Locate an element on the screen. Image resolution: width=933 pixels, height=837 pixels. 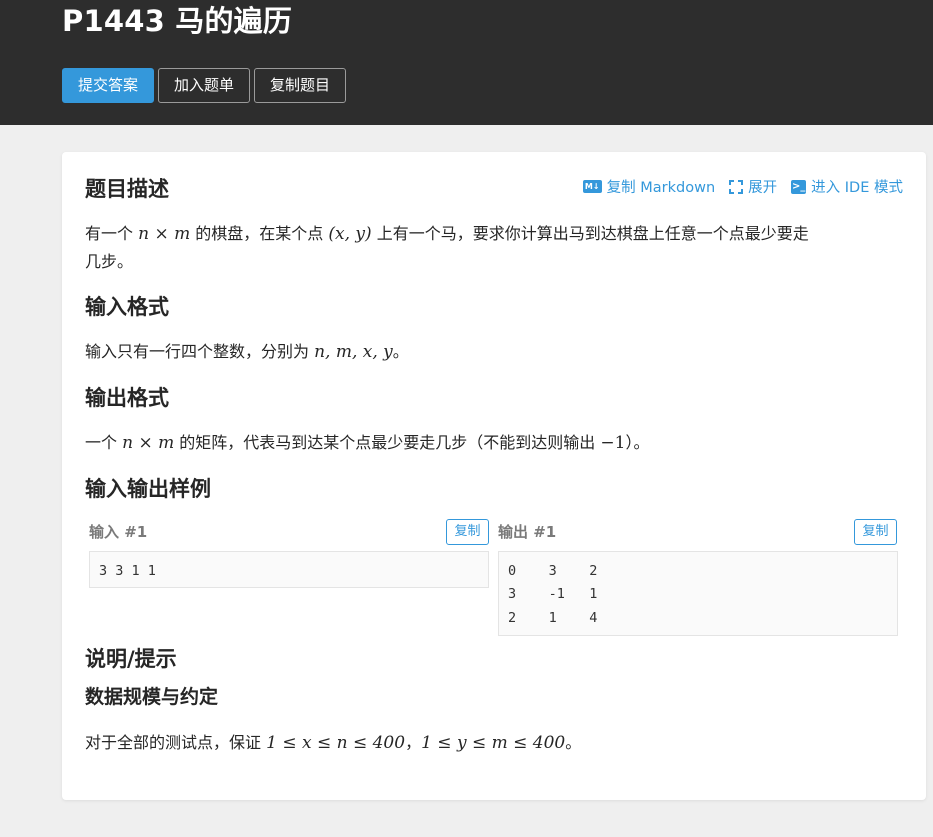
markdown-icon: M↓ is located at coordinates (592, 186).